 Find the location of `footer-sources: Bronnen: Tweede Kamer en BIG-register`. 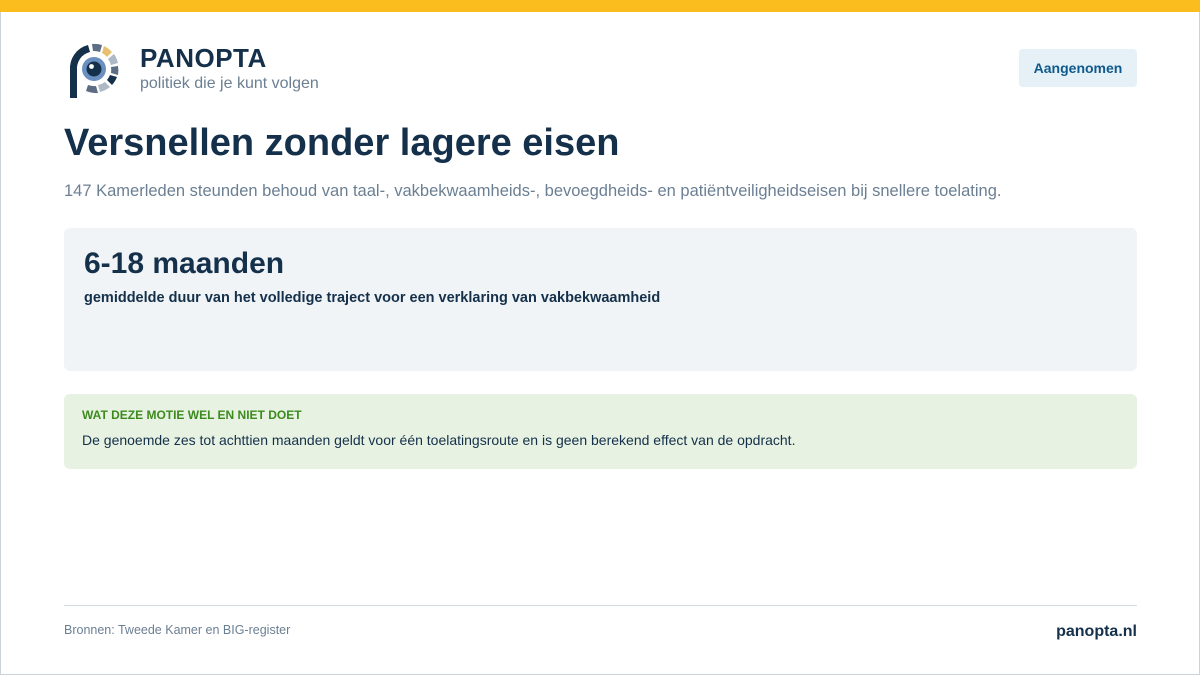

footer-sources: Bronnen: Tweede Kamer en BIG-register is located at coordinates (177, 630).